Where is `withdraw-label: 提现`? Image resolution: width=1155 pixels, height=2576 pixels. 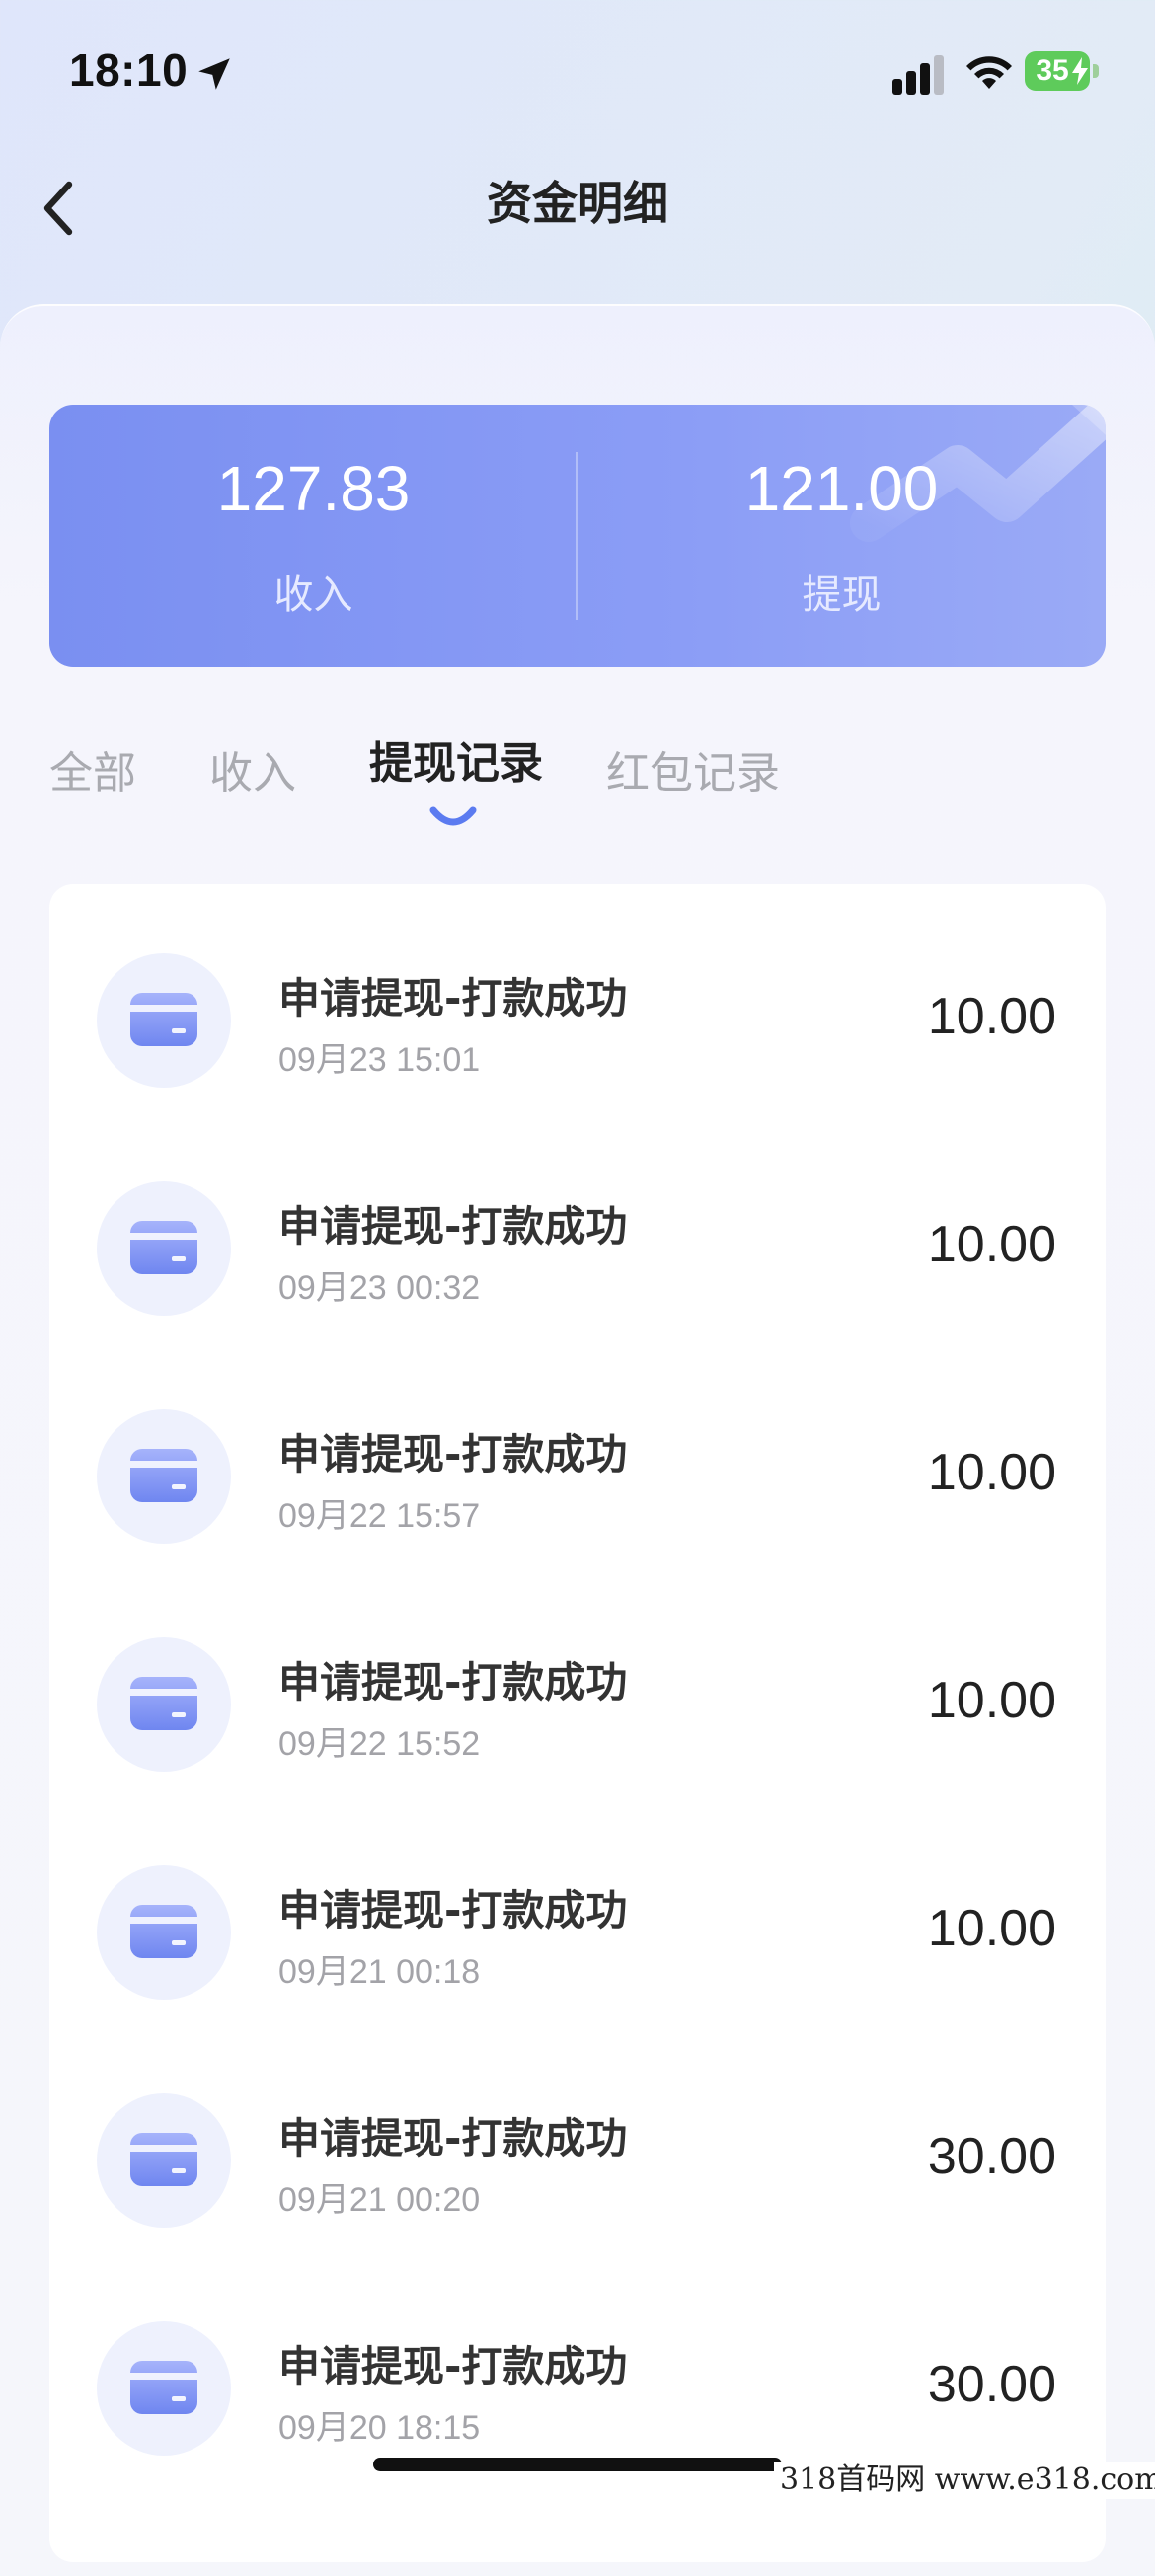
withdraw-label: 提现 is located at coordinates (842, 595).